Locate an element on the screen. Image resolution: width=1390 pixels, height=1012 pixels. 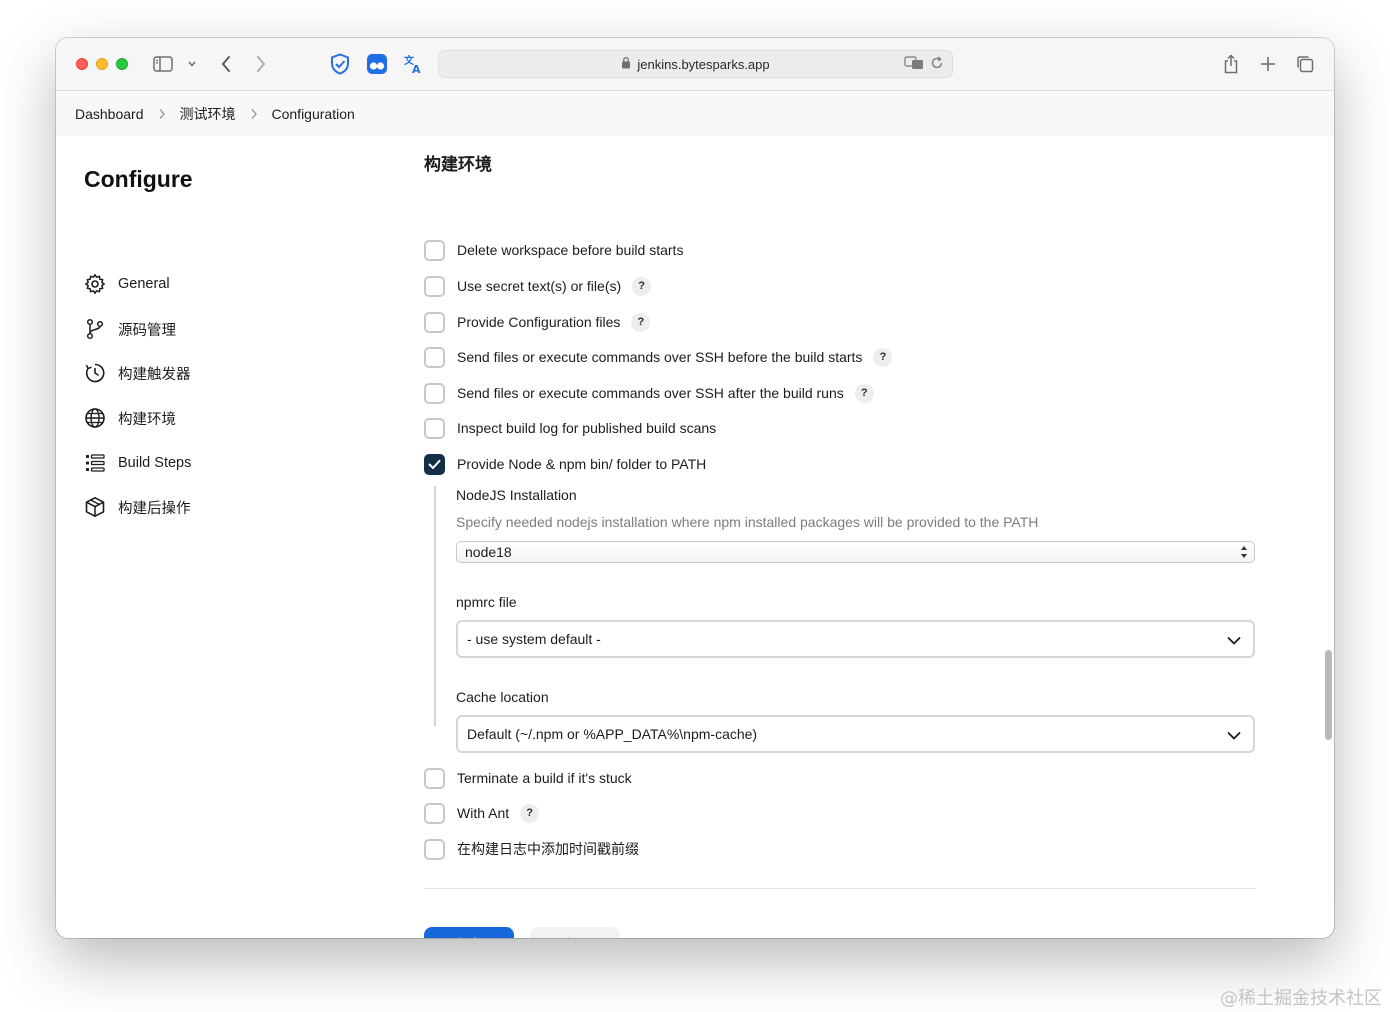
option-label: Use secret text(s) or file(s) is located at coordinates (539, 286).